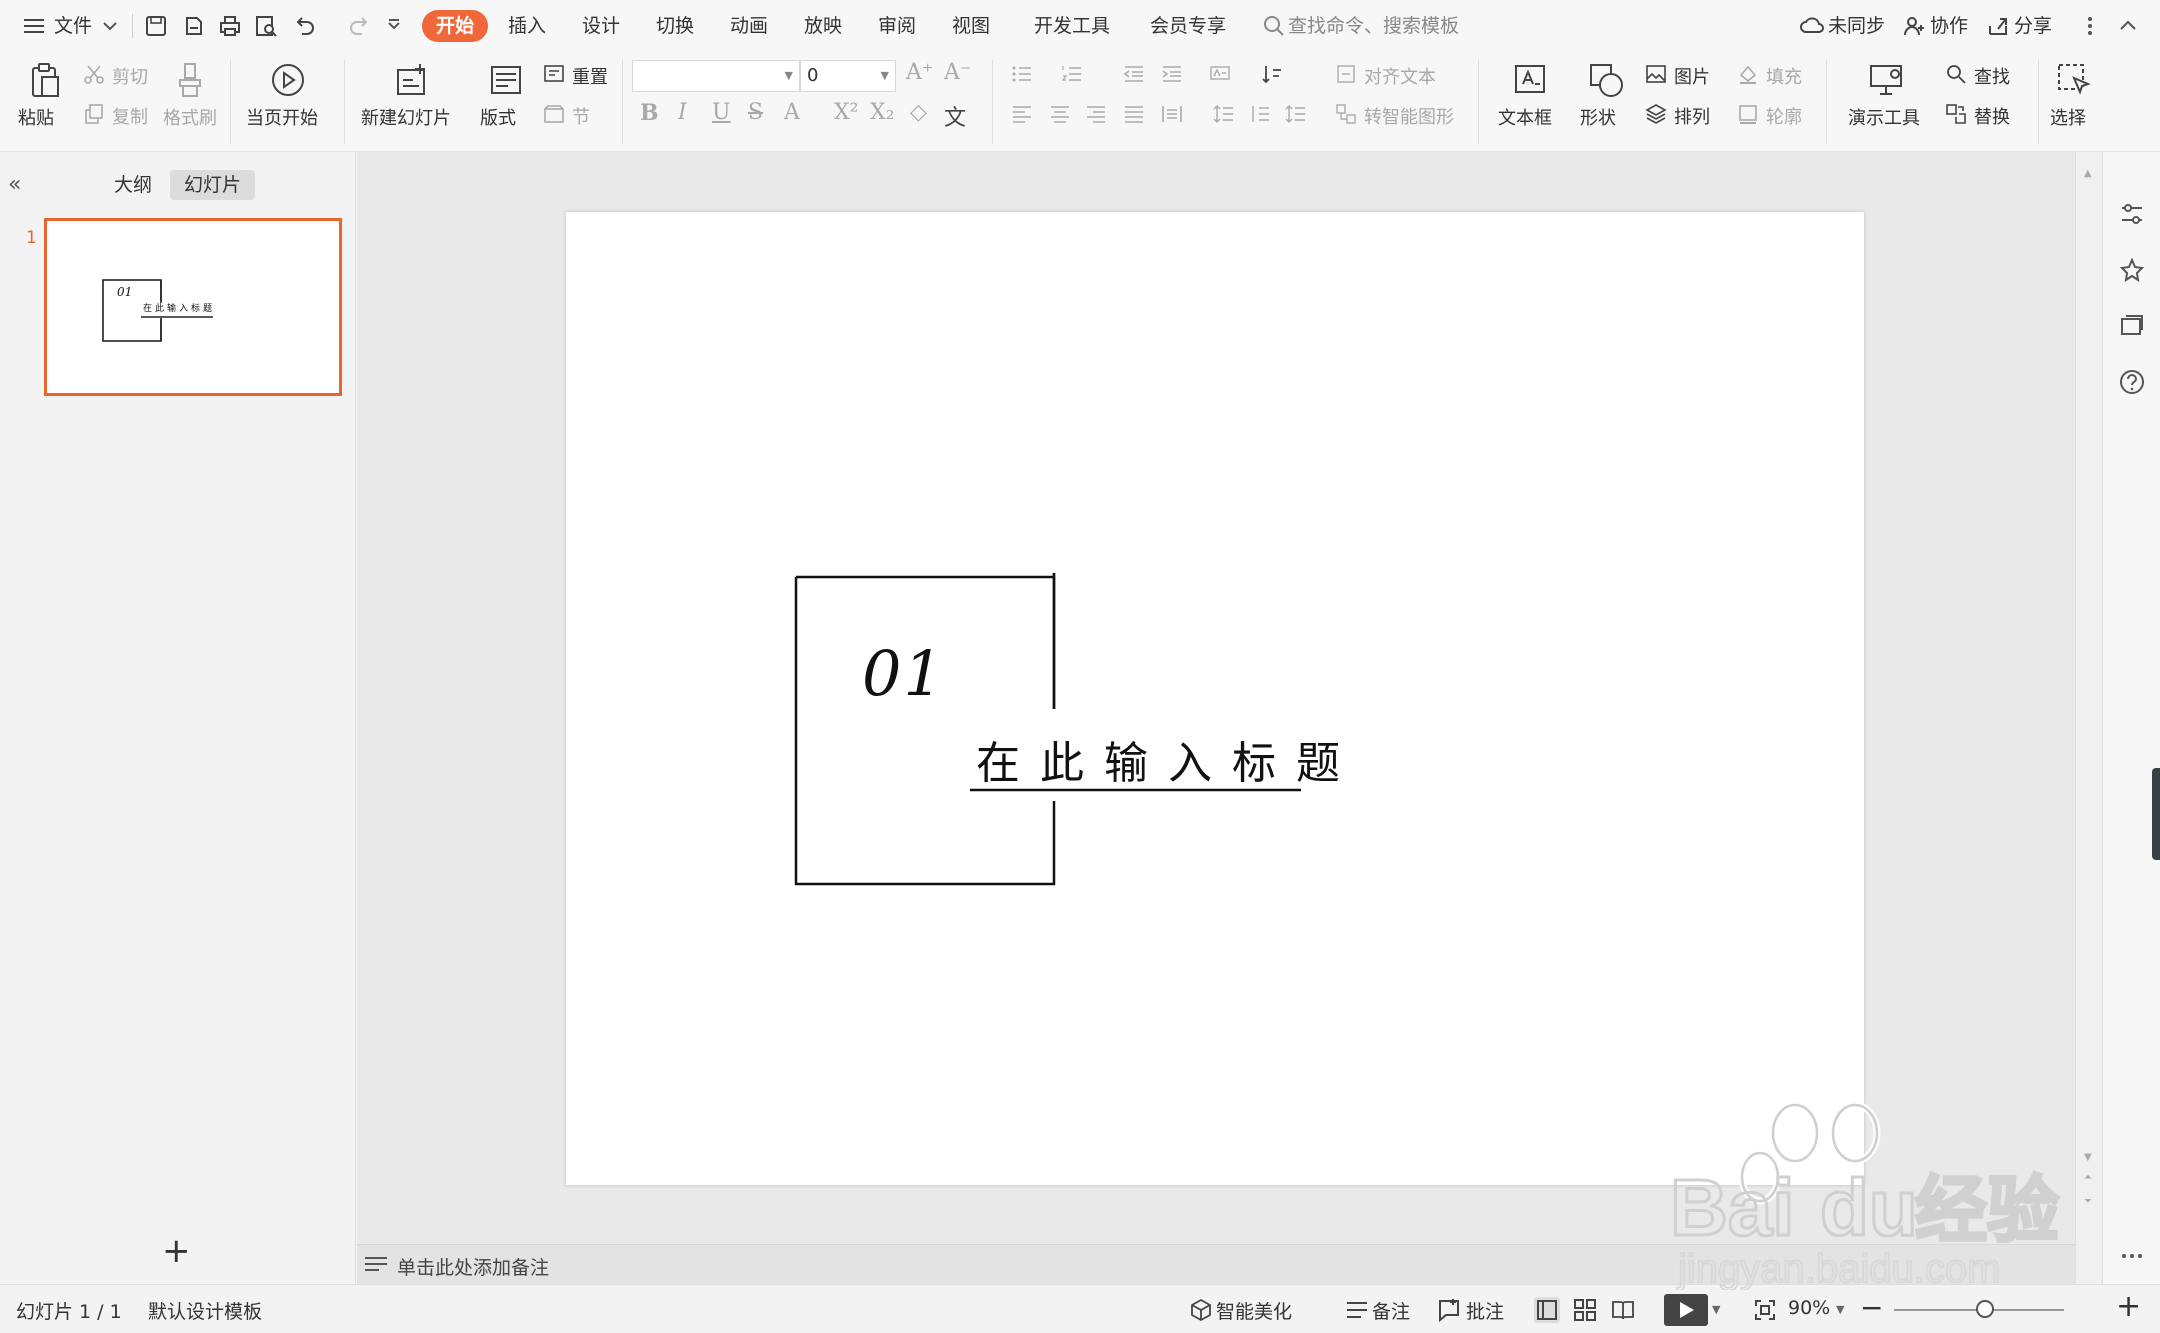 This screenshot has width=2160, height=1333. What do you see at coordinates (1692, 76) in the screenshot?
I see `picture-button: 图片` at bounding box center [1692, 76].